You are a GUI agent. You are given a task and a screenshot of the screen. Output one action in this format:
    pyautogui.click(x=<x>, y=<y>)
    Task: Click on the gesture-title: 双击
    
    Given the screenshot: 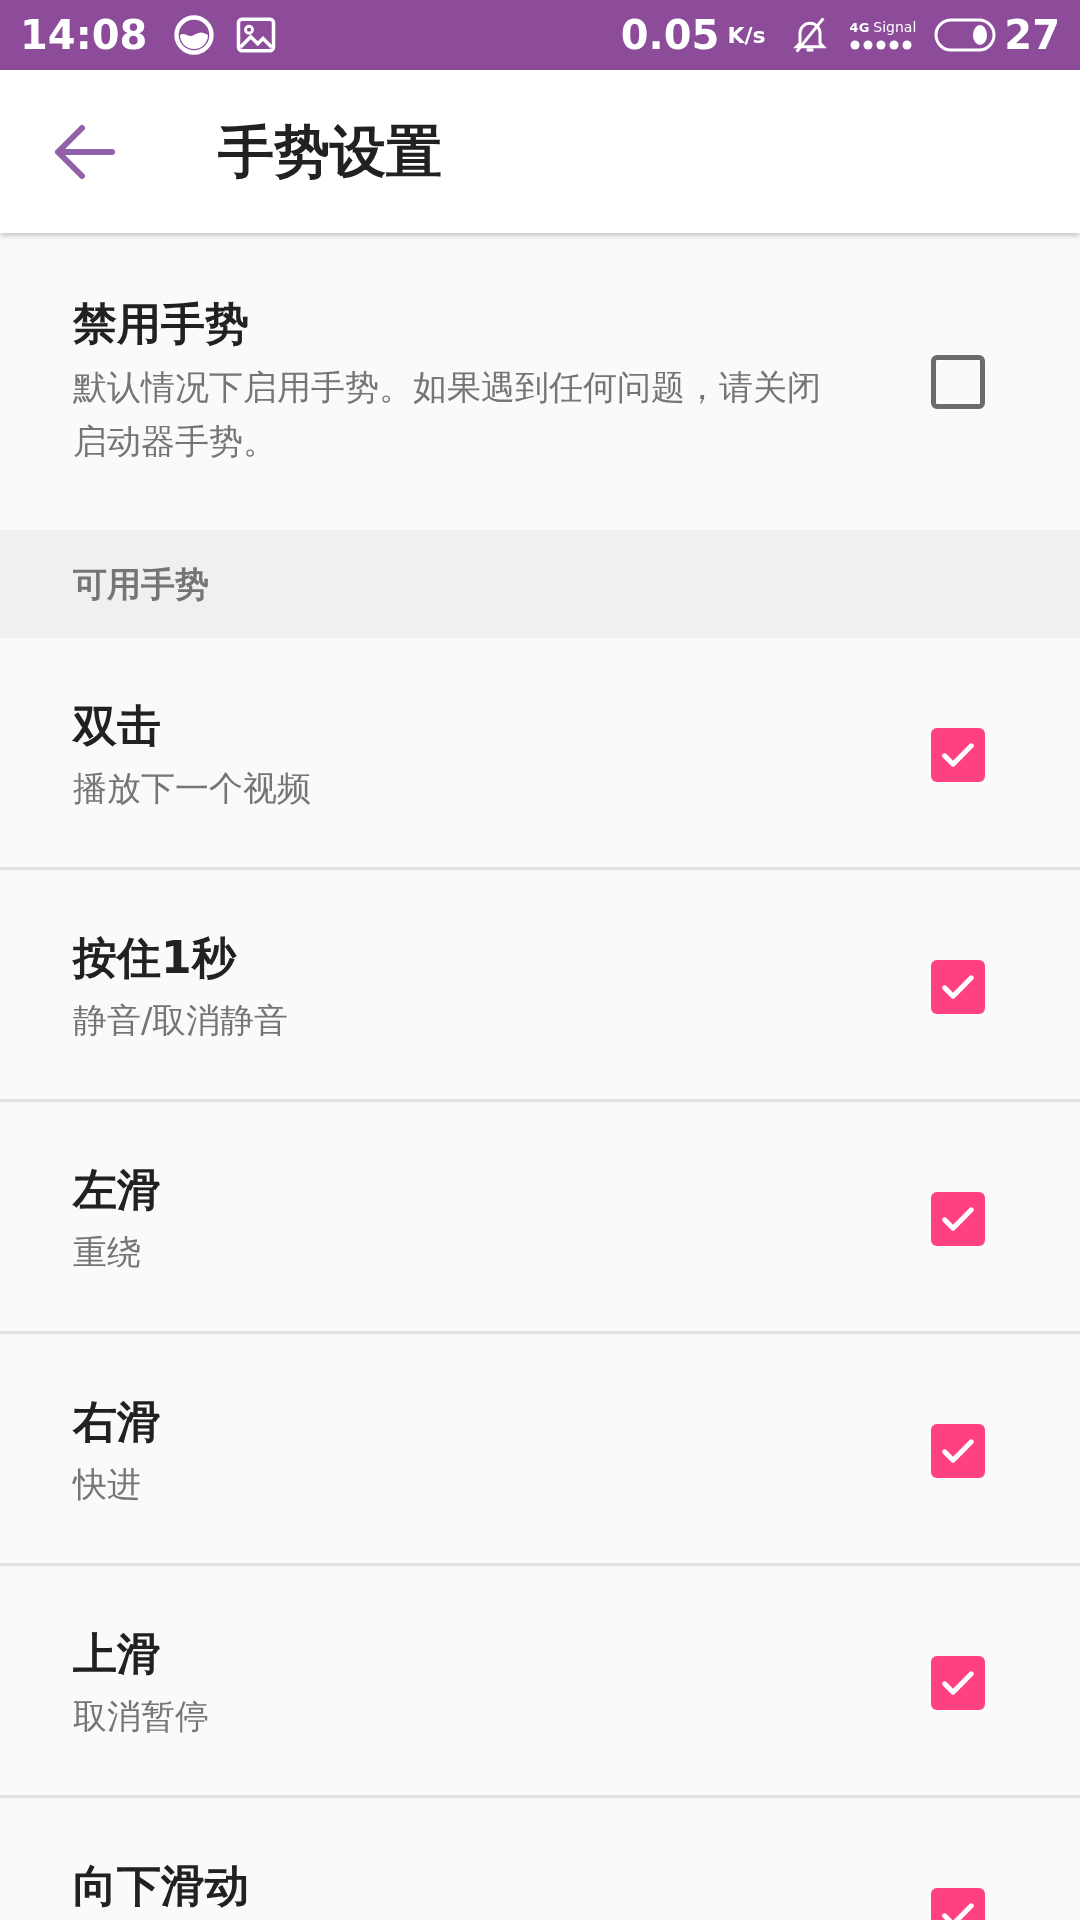 What is the action you would take?
    pyautogui.click(x=117, y=726)
    